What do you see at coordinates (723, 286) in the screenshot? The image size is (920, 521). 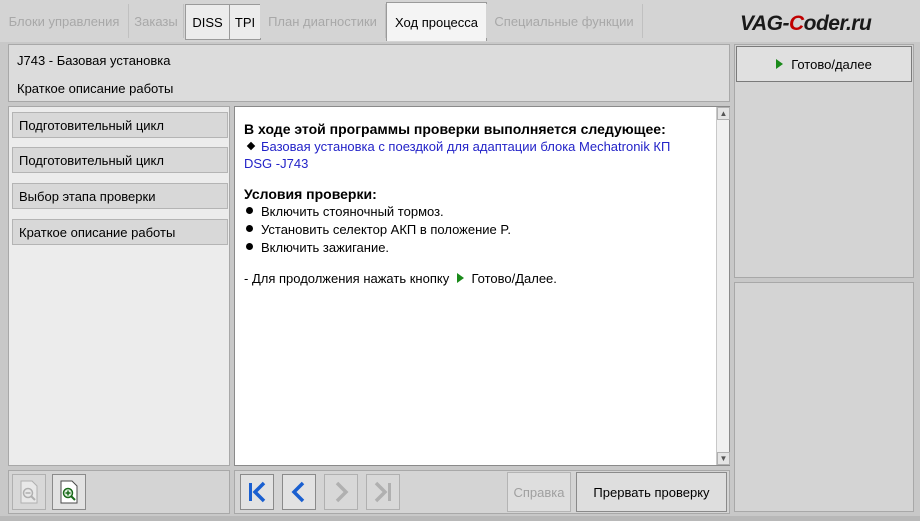 I see `content-scrollbar: ▲ ▼` at bounding box center [723, 286].